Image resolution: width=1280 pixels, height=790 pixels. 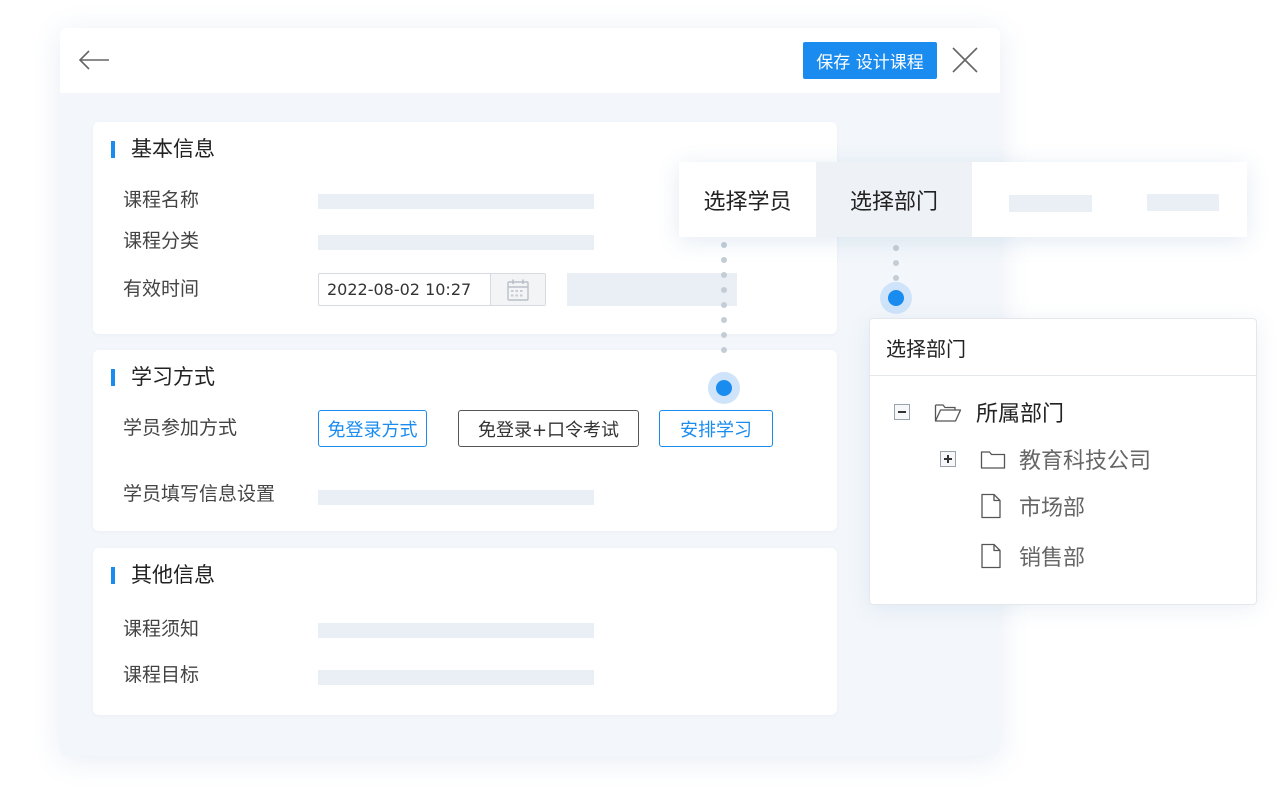 I want to click on info-settings-label: 学员填写信息设置, so click(x=199, y=494).